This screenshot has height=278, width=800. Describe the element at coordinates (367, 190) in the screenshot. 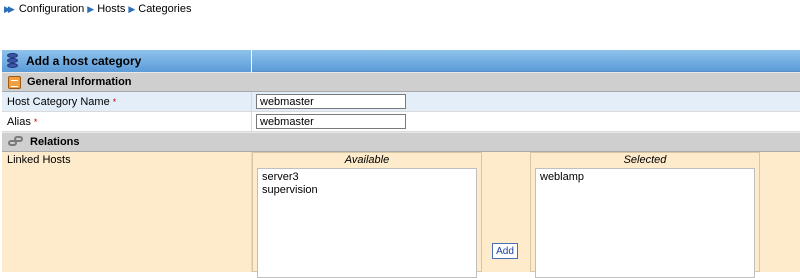

I see `available-host-item: supervision` at that location.